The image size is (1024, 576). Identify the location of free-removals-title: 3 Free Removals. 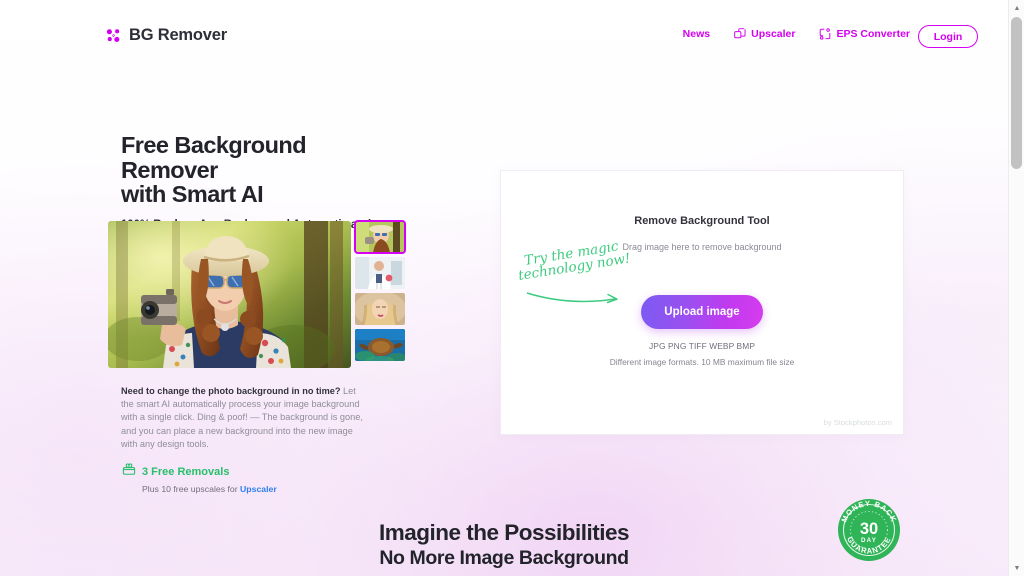
(186, 471).